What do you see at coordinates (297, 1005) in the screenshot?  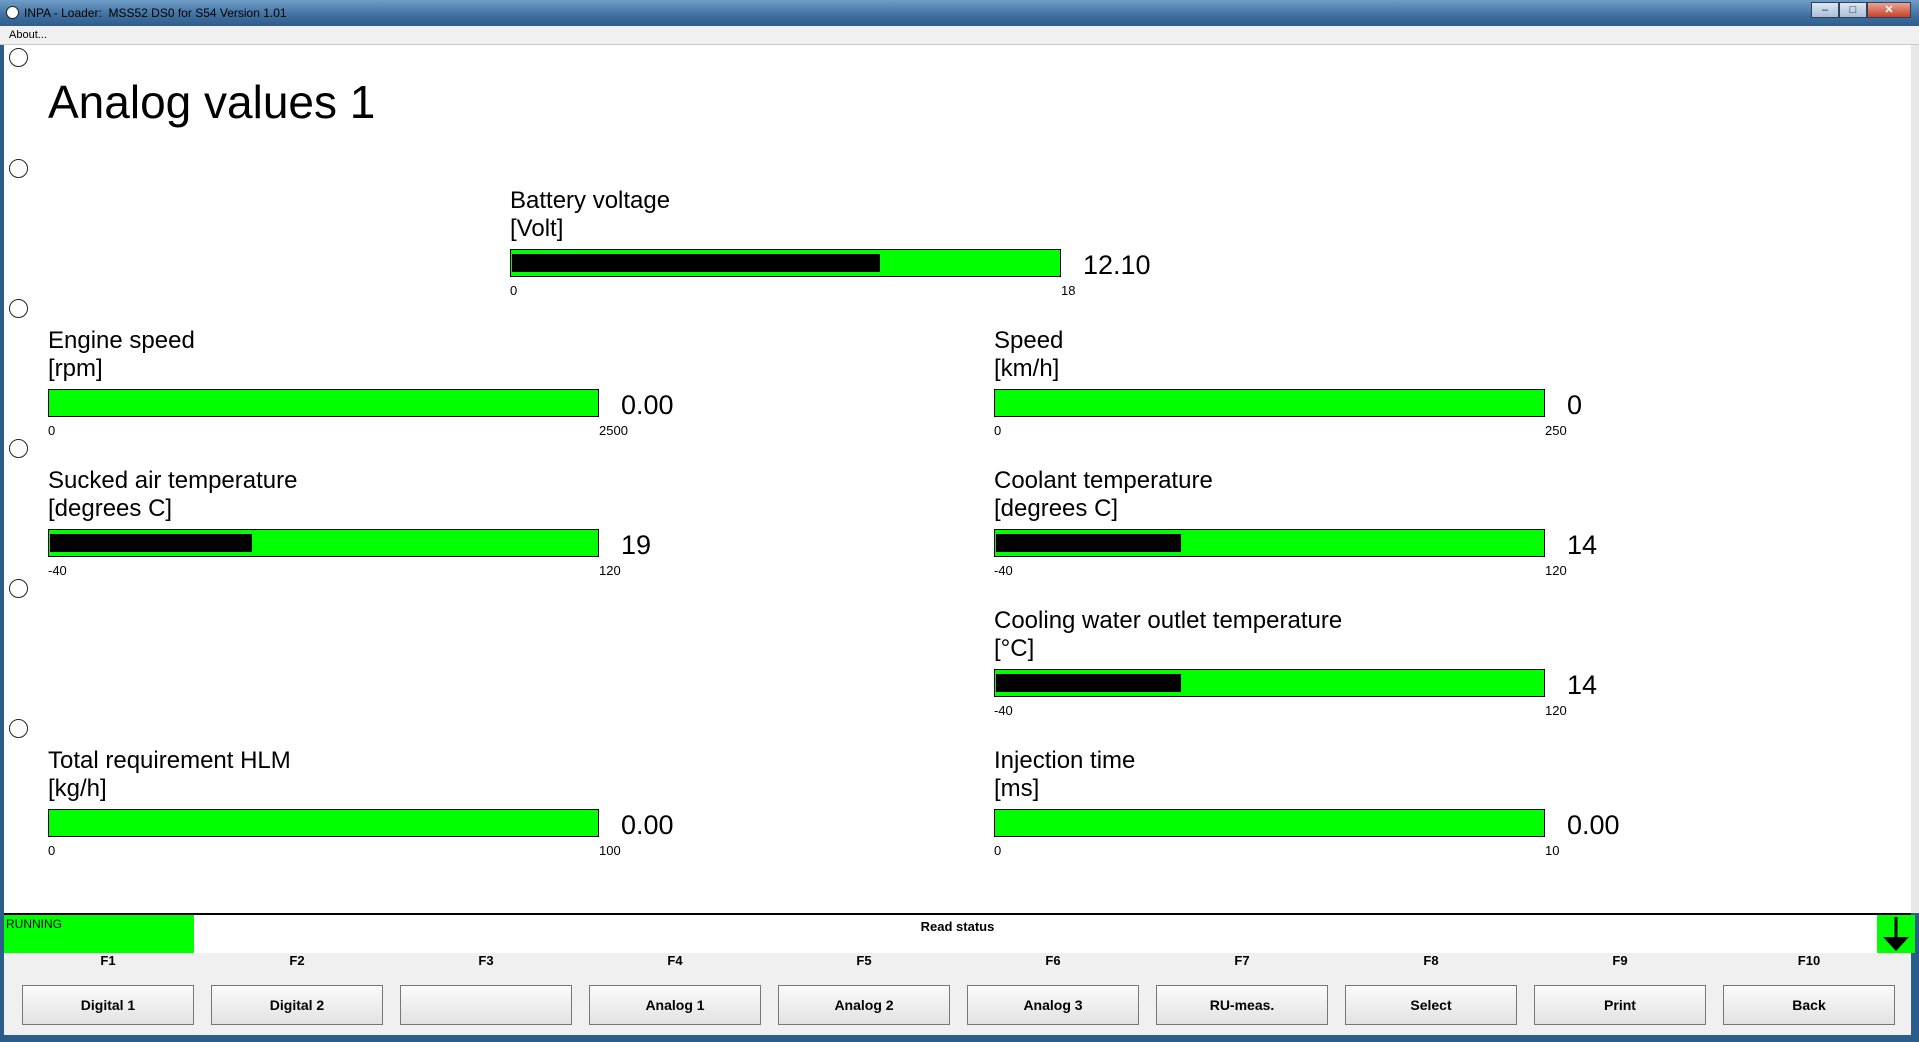 I see `digital-2-button: Digital 2` at bounding box center [297, 1005].